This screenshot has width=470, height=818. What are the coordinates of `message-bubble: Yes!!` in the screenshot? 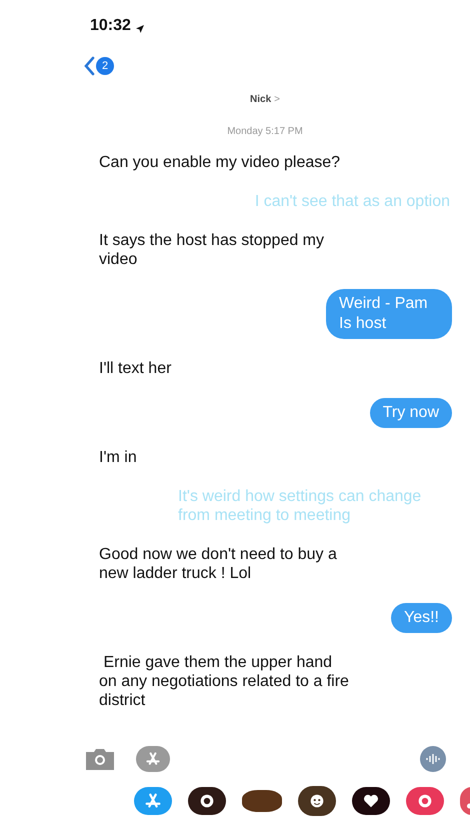 It's located at (421, 618).